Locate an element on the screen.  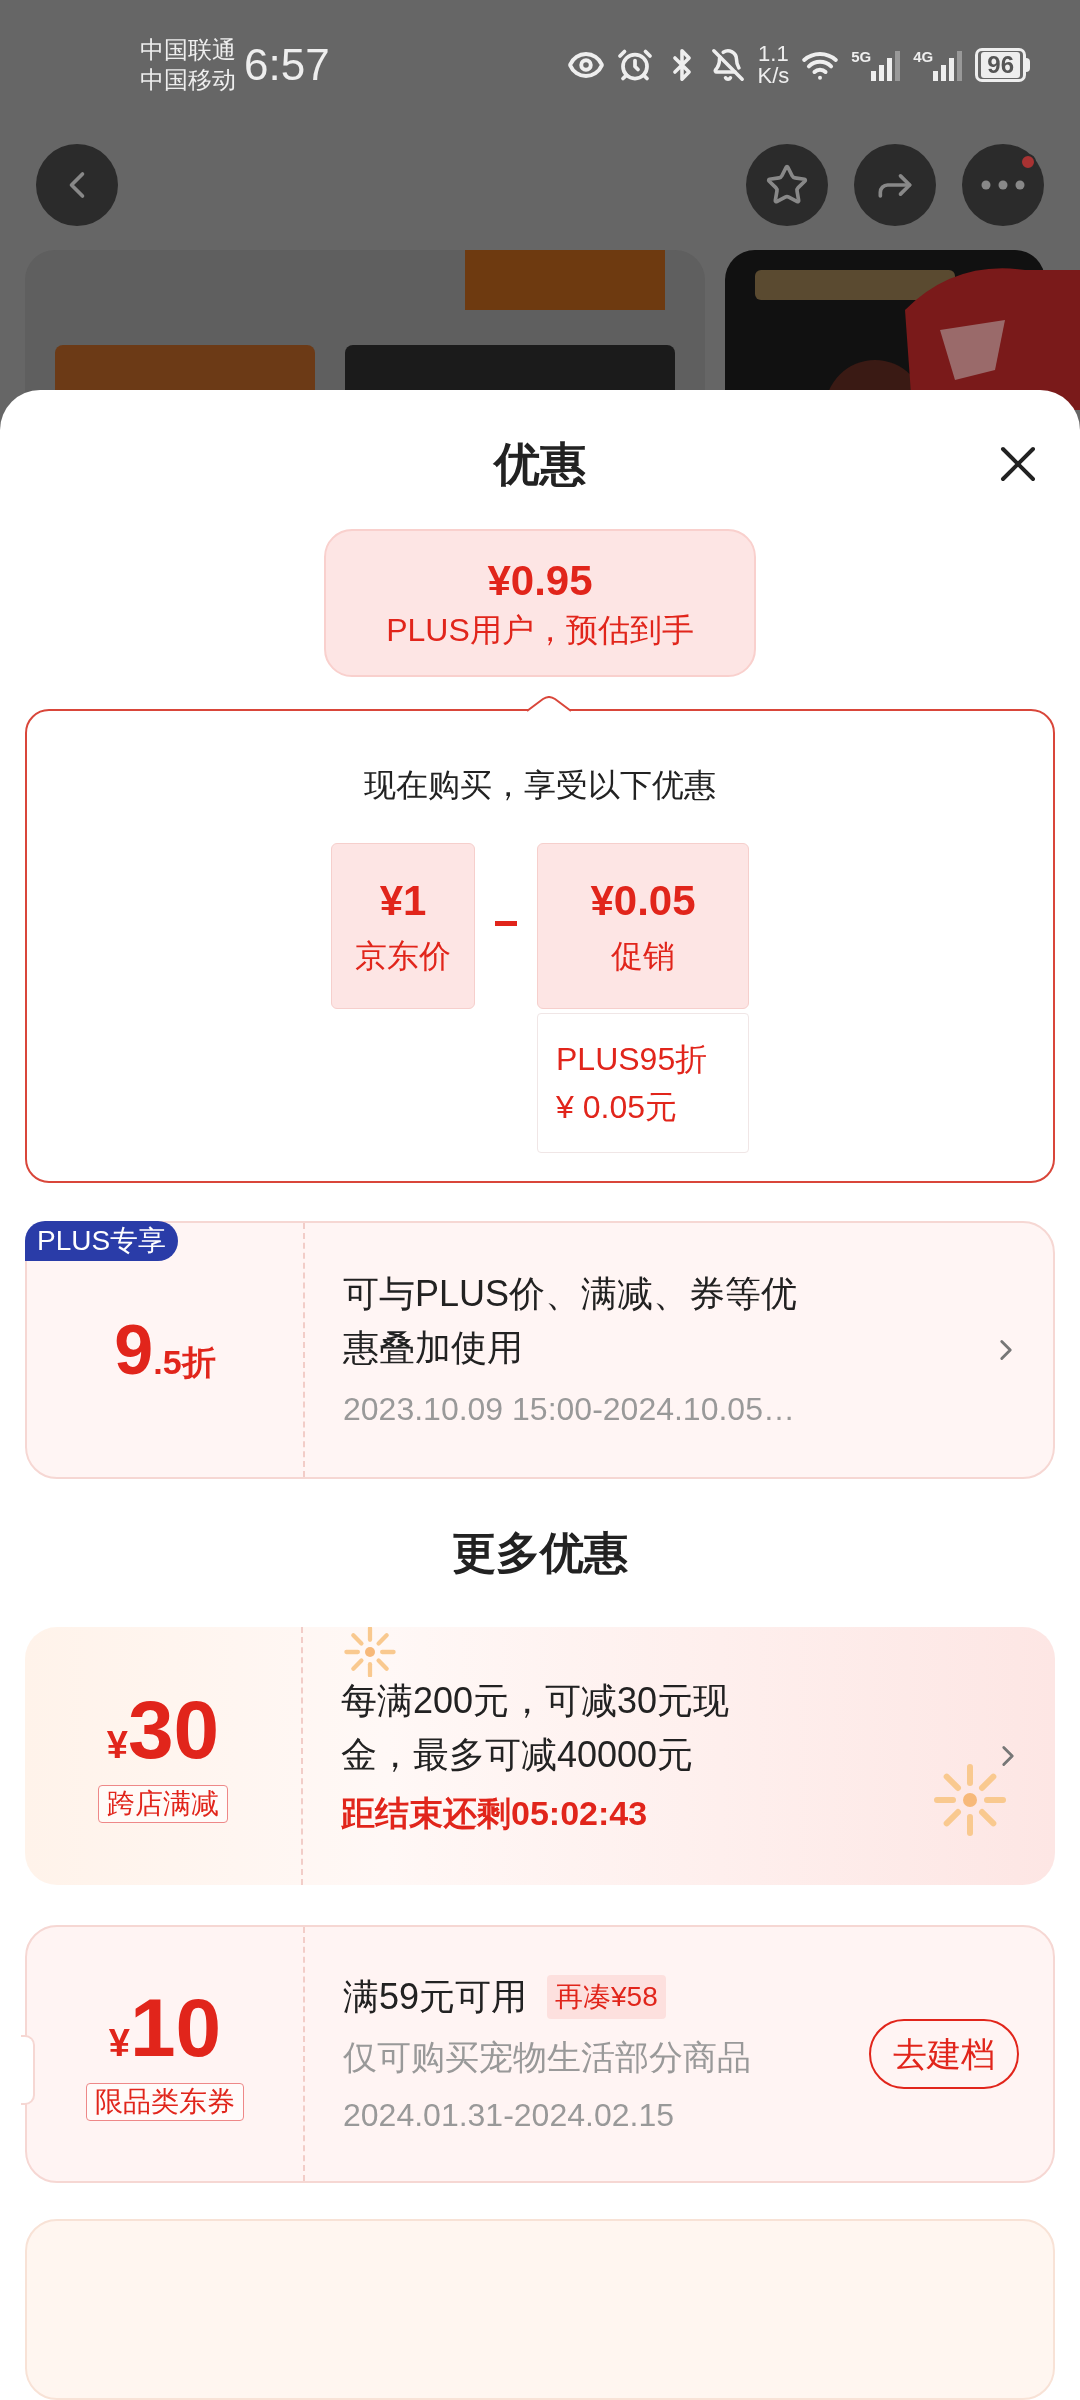
coupon-scope: 仅可购买宠物生活部分商品 is located at coordinates (547, 2057).